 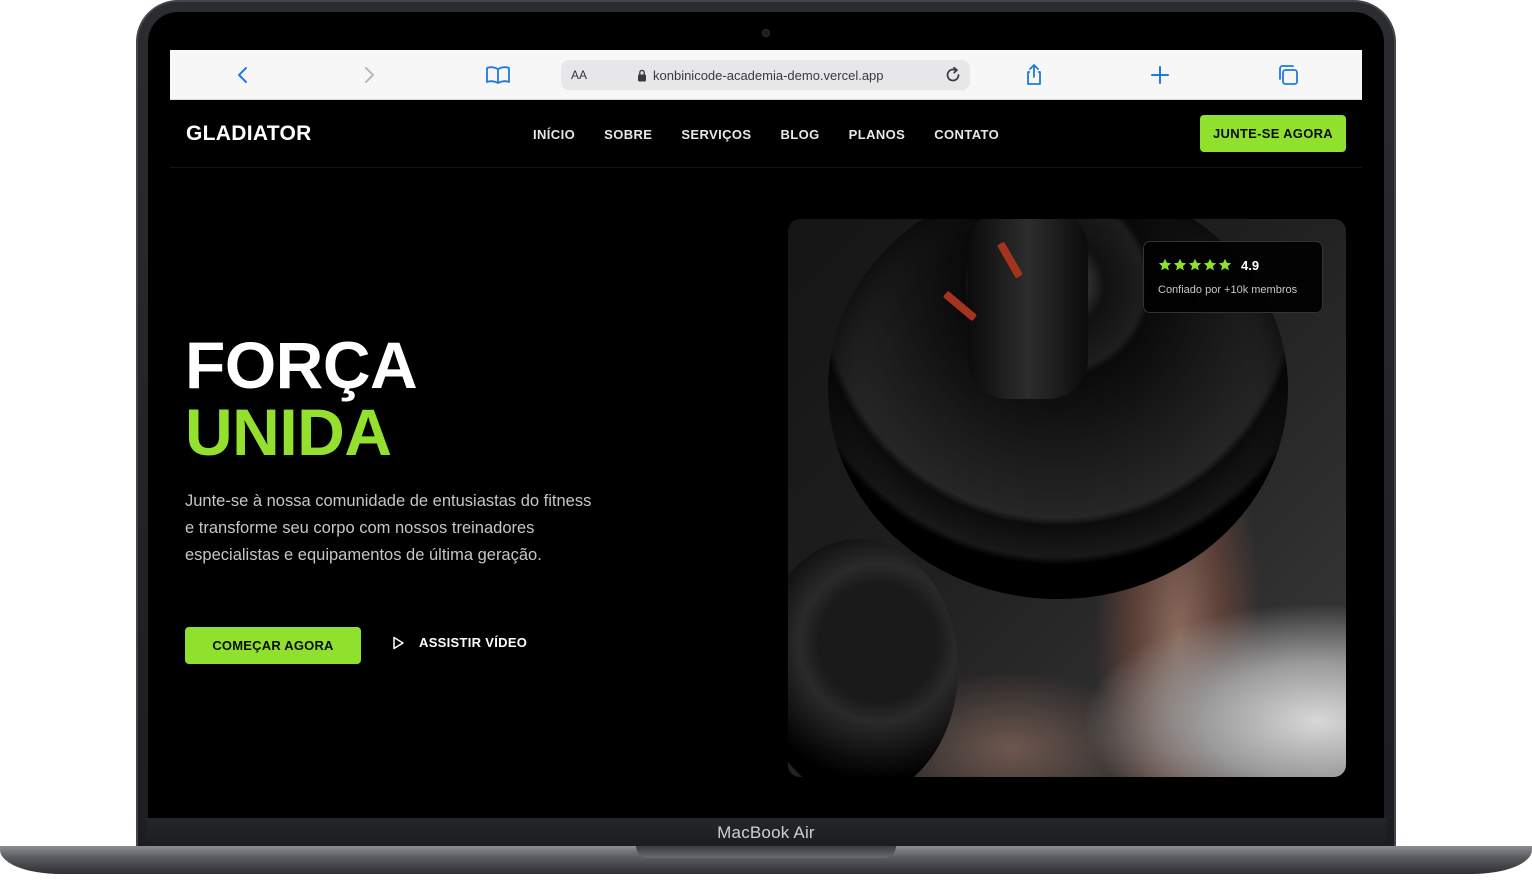 I want to click on device-label: MacBook Air, so click(x=766, y=833).